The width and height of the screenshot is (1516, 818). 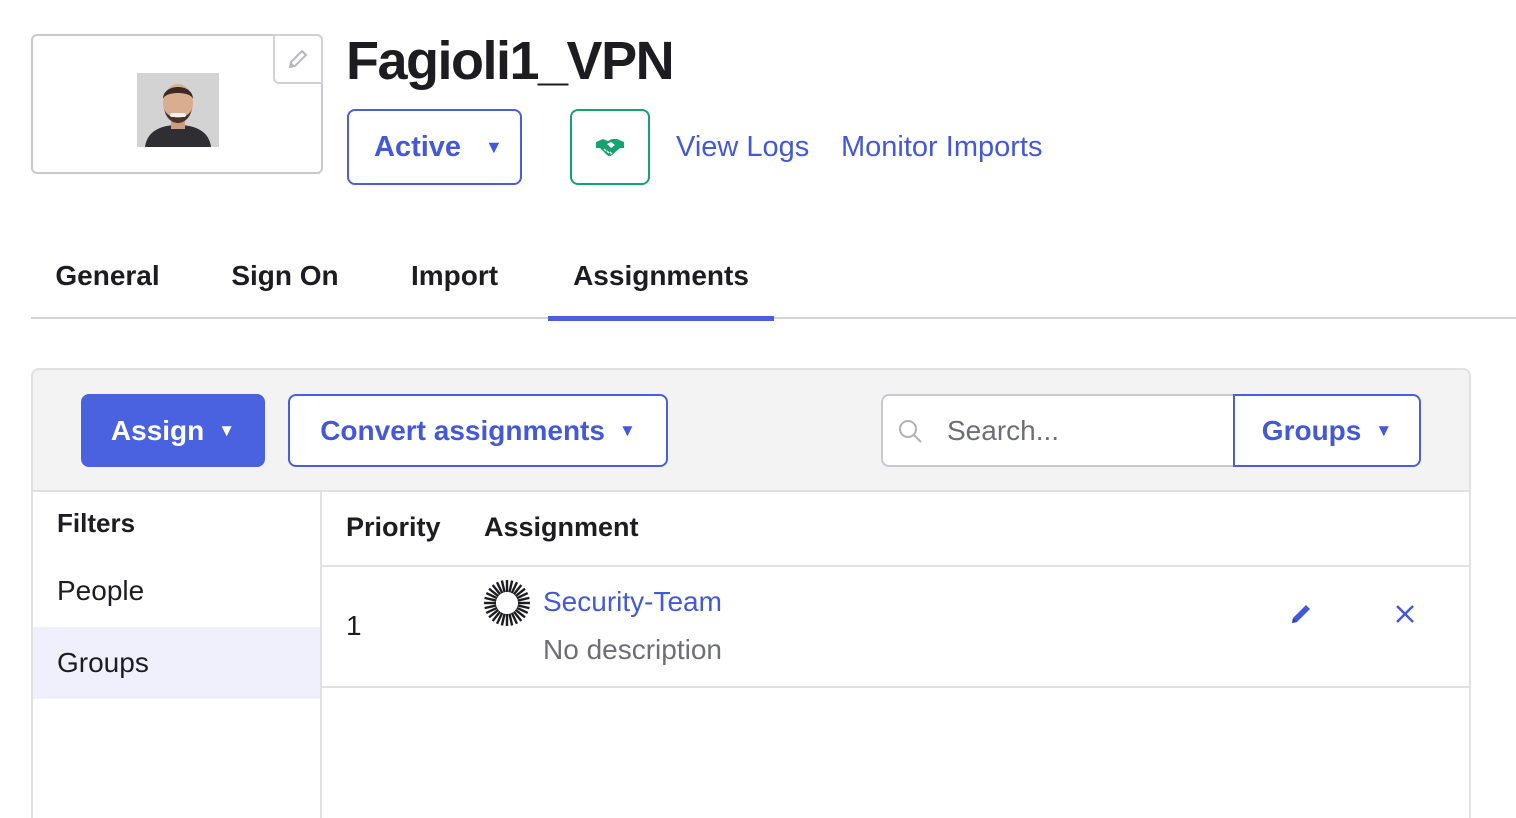 I want to click on tab-sign-on: Sign On, so click(x=285, y=279).